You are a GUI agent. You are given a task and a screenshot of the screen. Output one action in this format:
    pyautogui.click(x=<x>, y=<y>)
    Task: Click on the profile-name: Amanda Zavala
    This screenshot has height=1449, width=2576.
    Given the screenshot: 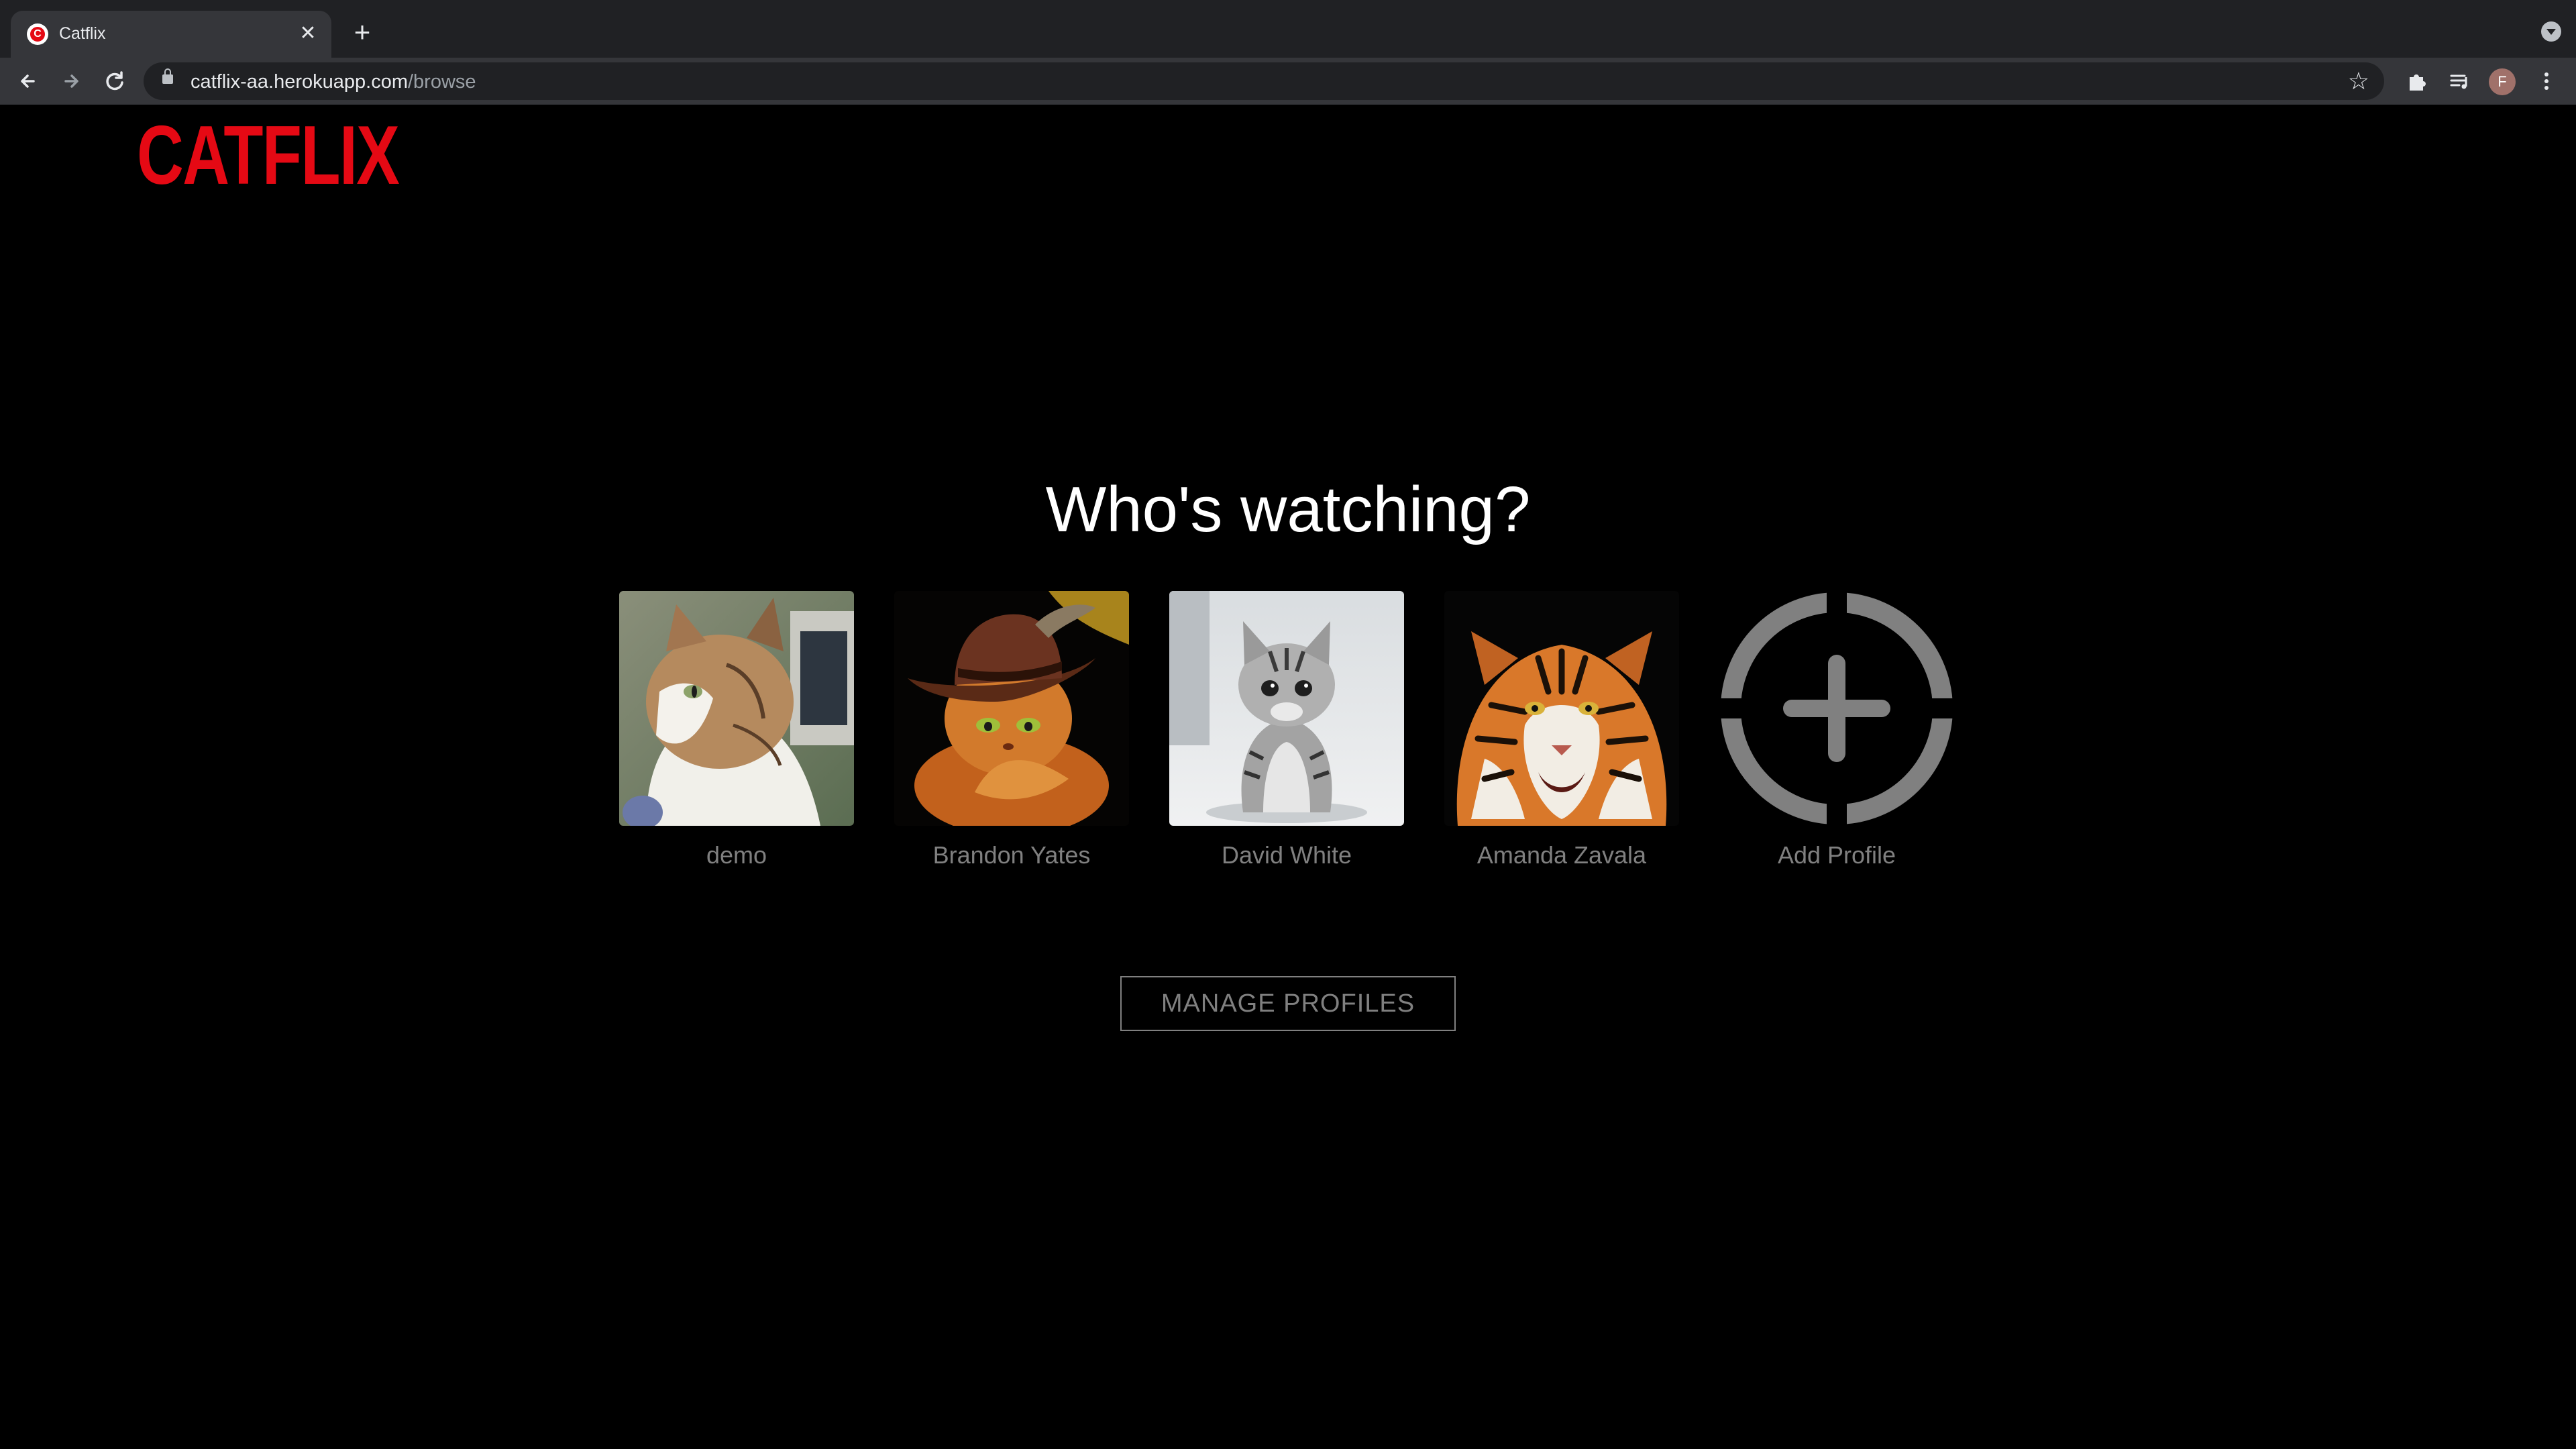 What is the action you would take?
    pyautogui.click(x=1562, y=855)
    